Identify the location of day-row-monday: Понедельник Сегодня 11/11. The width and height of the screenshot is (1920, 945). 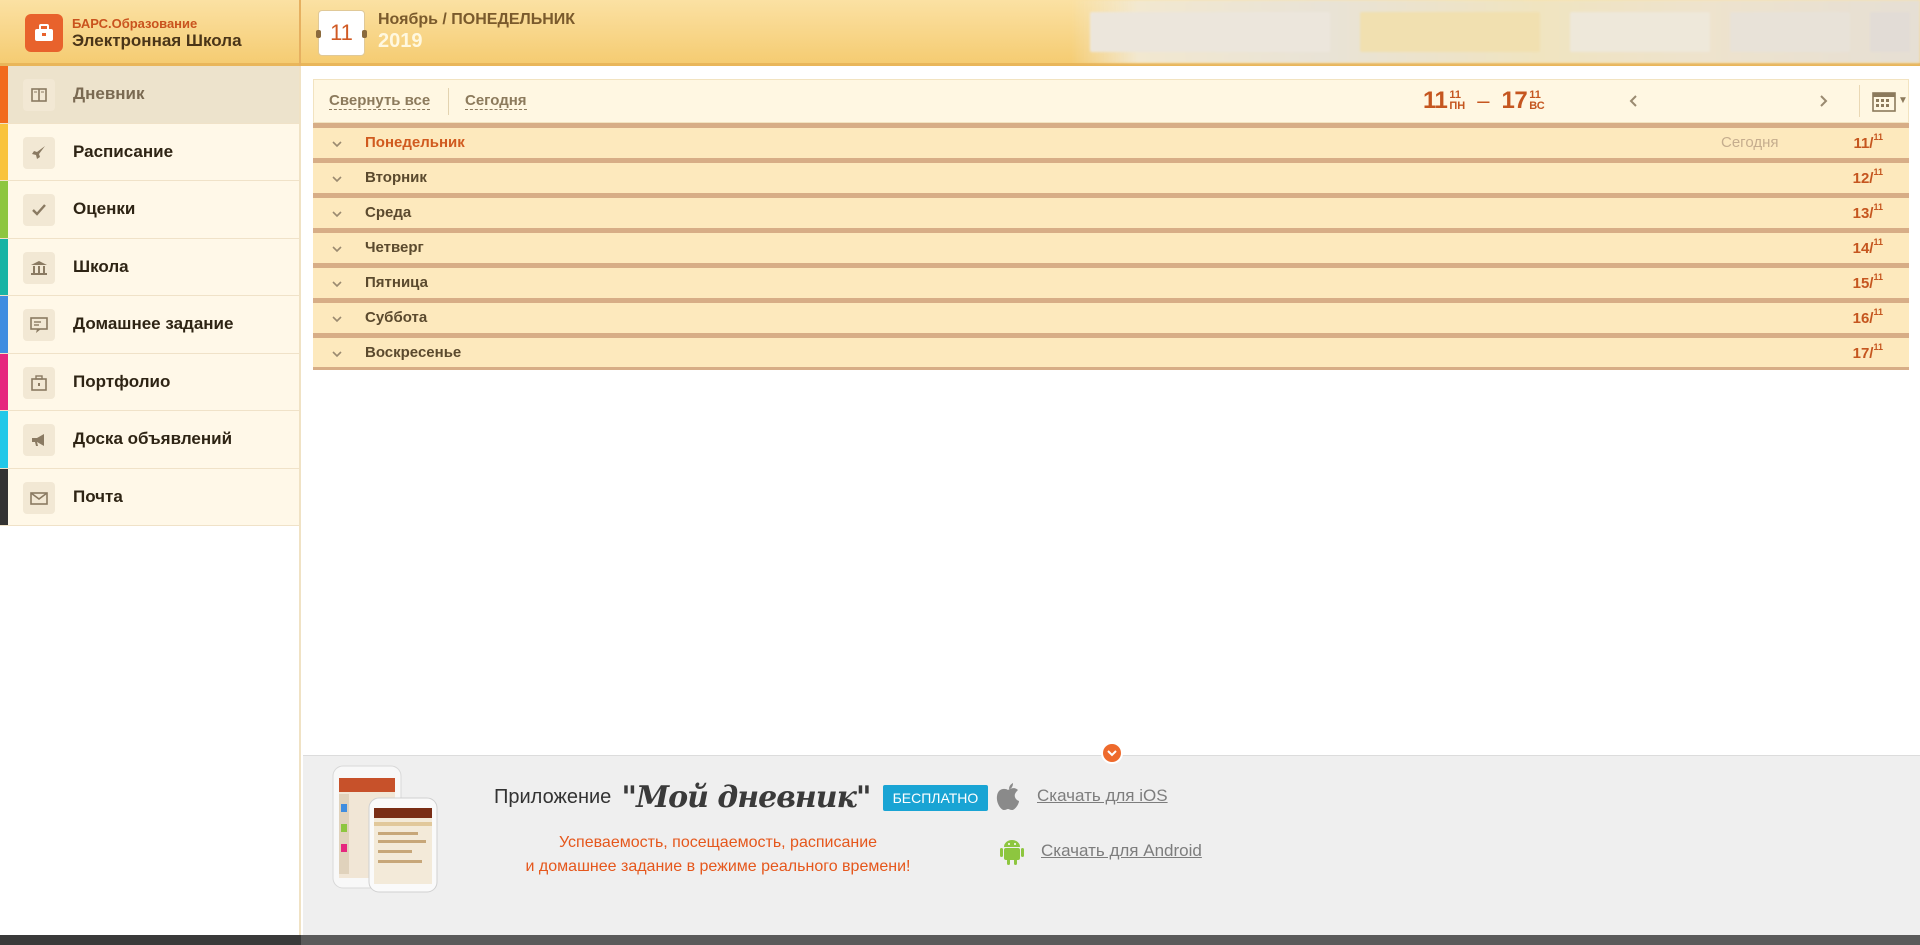
(1111, 140).